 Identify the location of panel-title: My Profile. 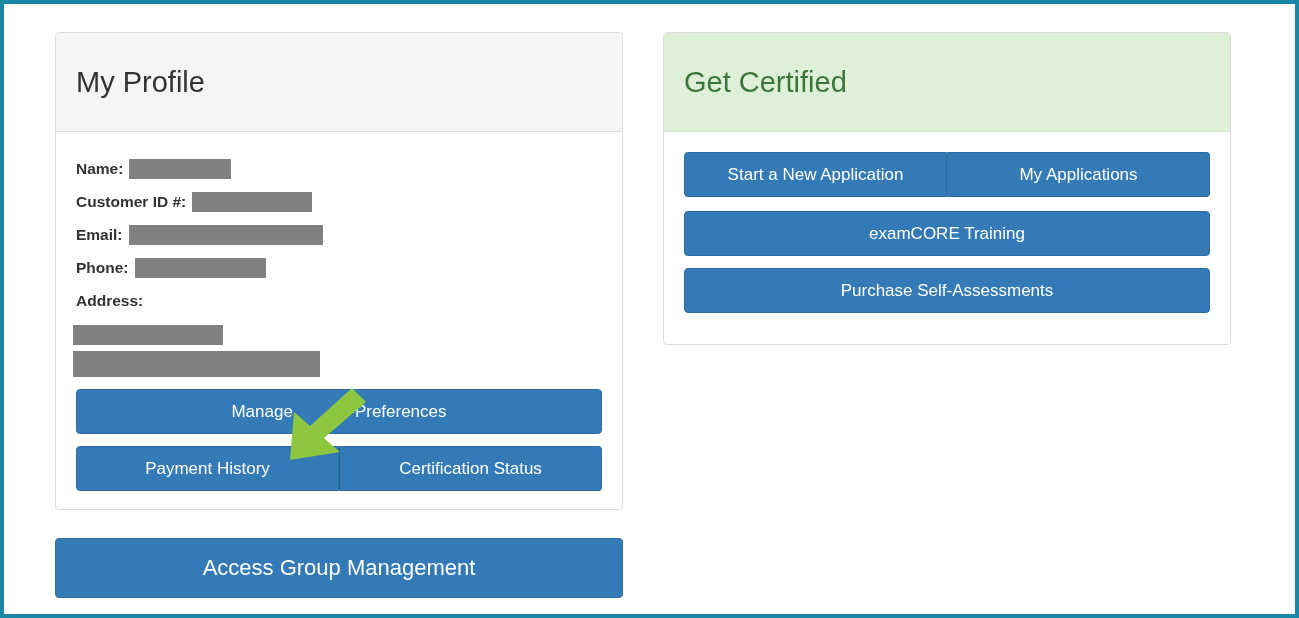
(140, 82).